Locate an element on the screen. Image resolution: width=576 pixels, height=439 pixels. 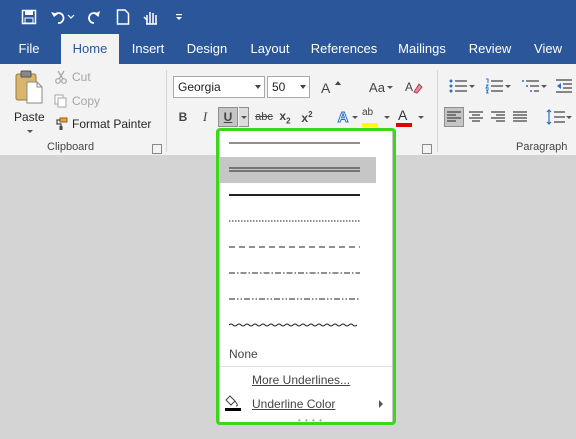
new-document-icon is located at coordinates (123, 17).